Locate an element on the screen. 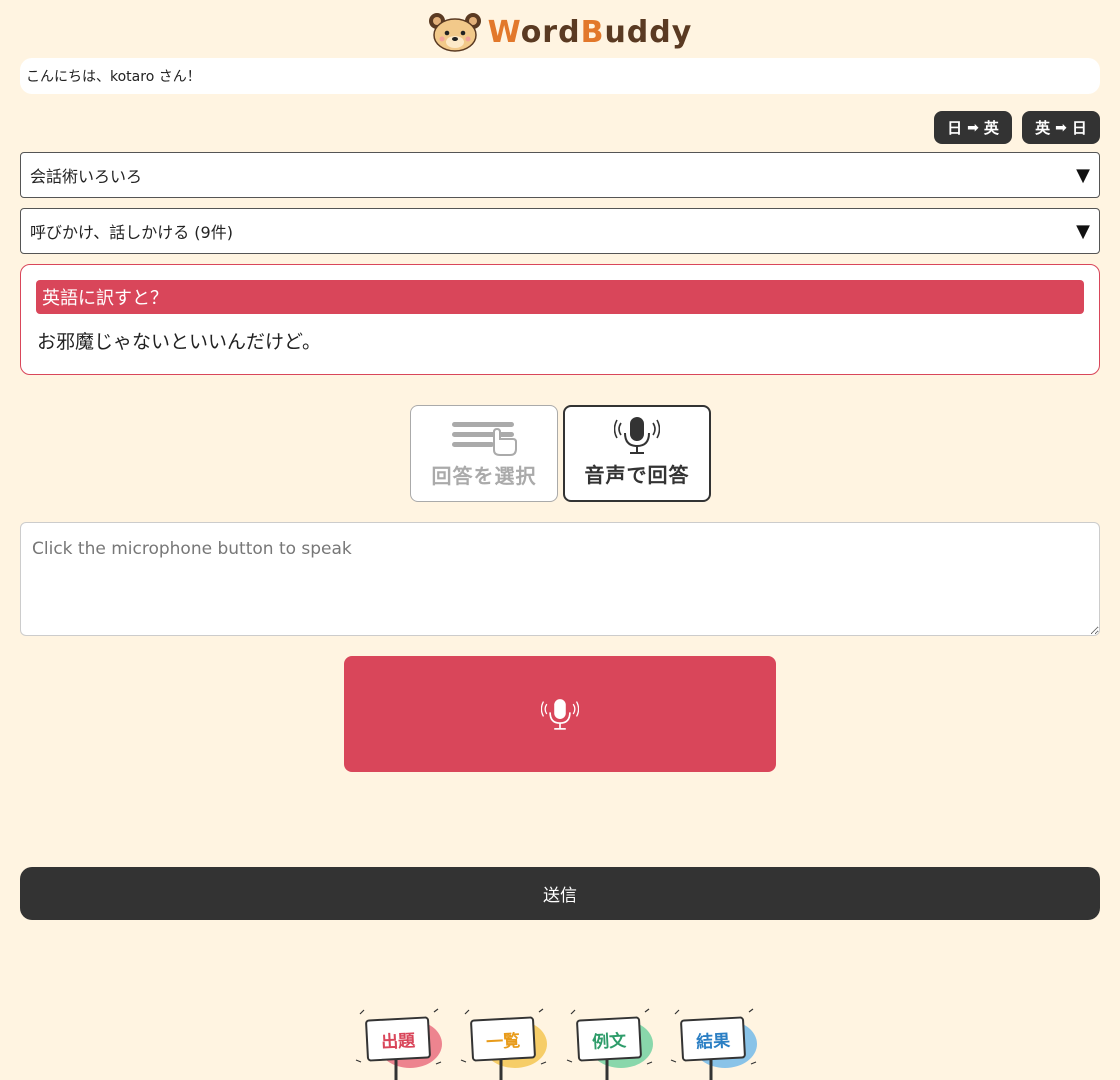 Image resolution: width=1120 pixels, height=1080 pixels. nav-label: 結果 is located at coordinates (713, 1039).